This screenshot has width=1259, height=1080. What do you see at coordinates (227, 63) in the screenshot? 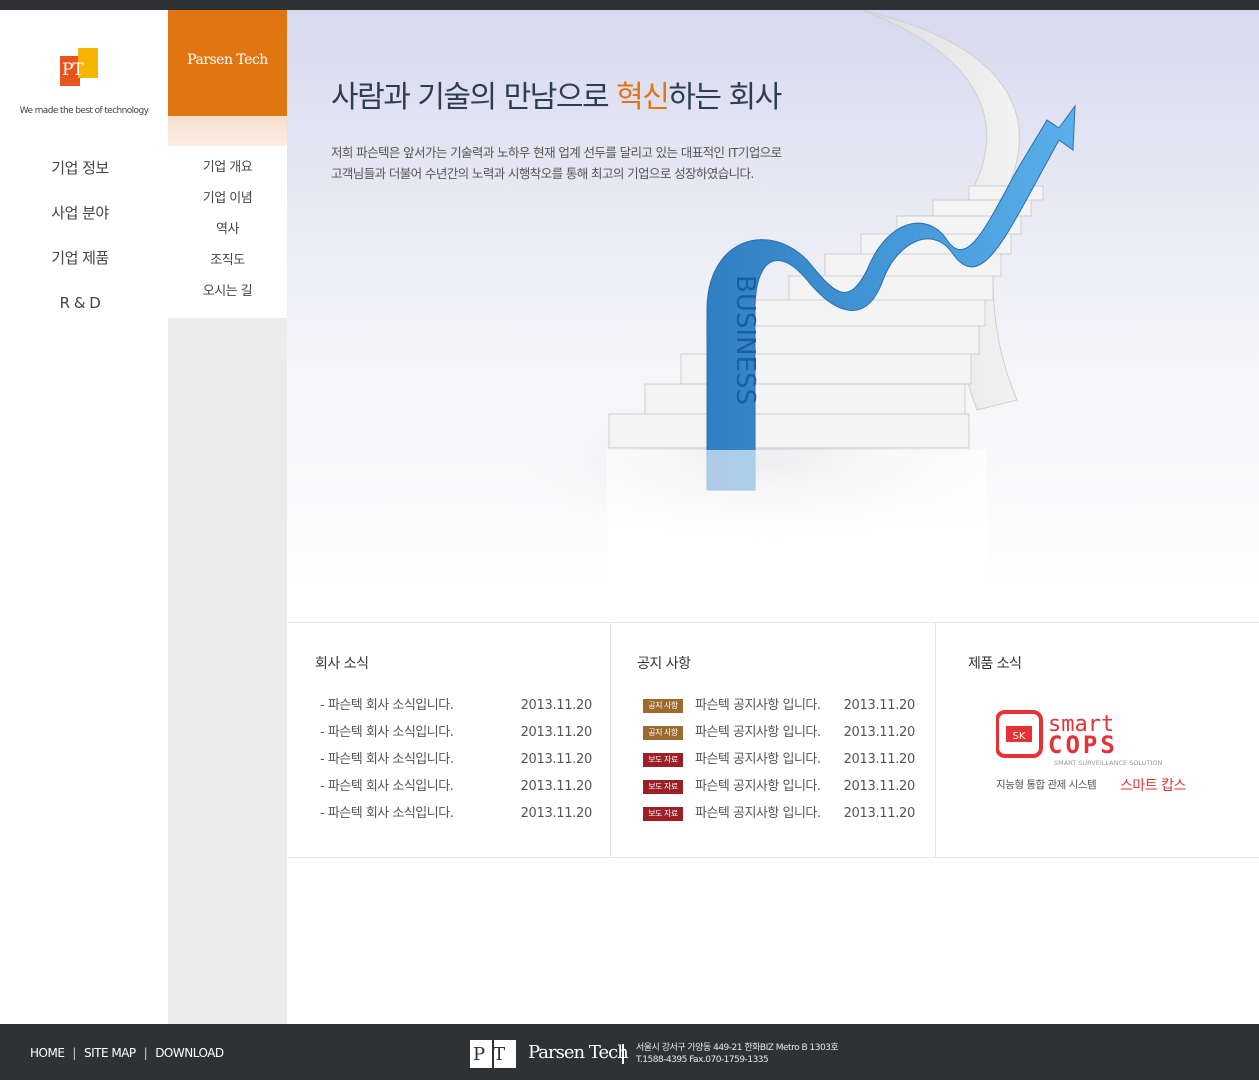
I see `sub-nav-header: Parsen Tech` at bounding box center [227, 63].